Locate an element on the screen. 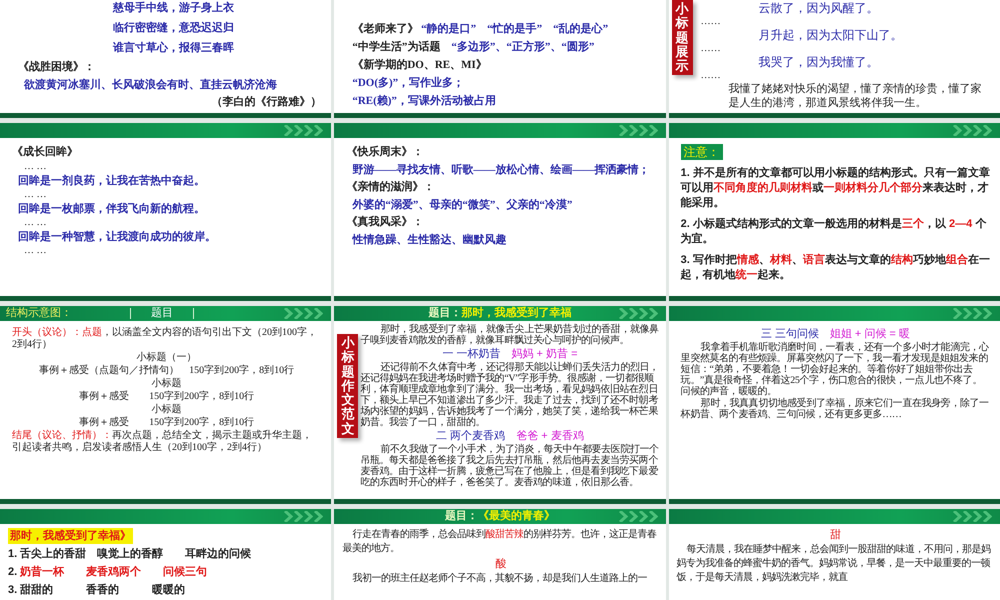 Image resolution: width=1000 pixels, height=600 pixels. section-title: 《战胜困境》： is located at coordinates (57, 67).